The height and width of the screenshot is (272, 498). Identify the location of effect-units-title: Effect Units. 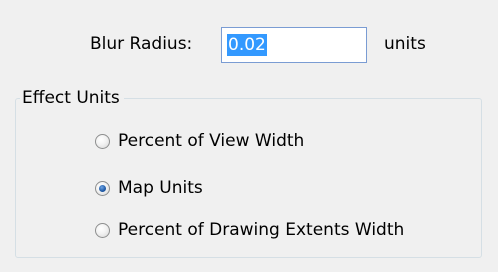
(72, 98).